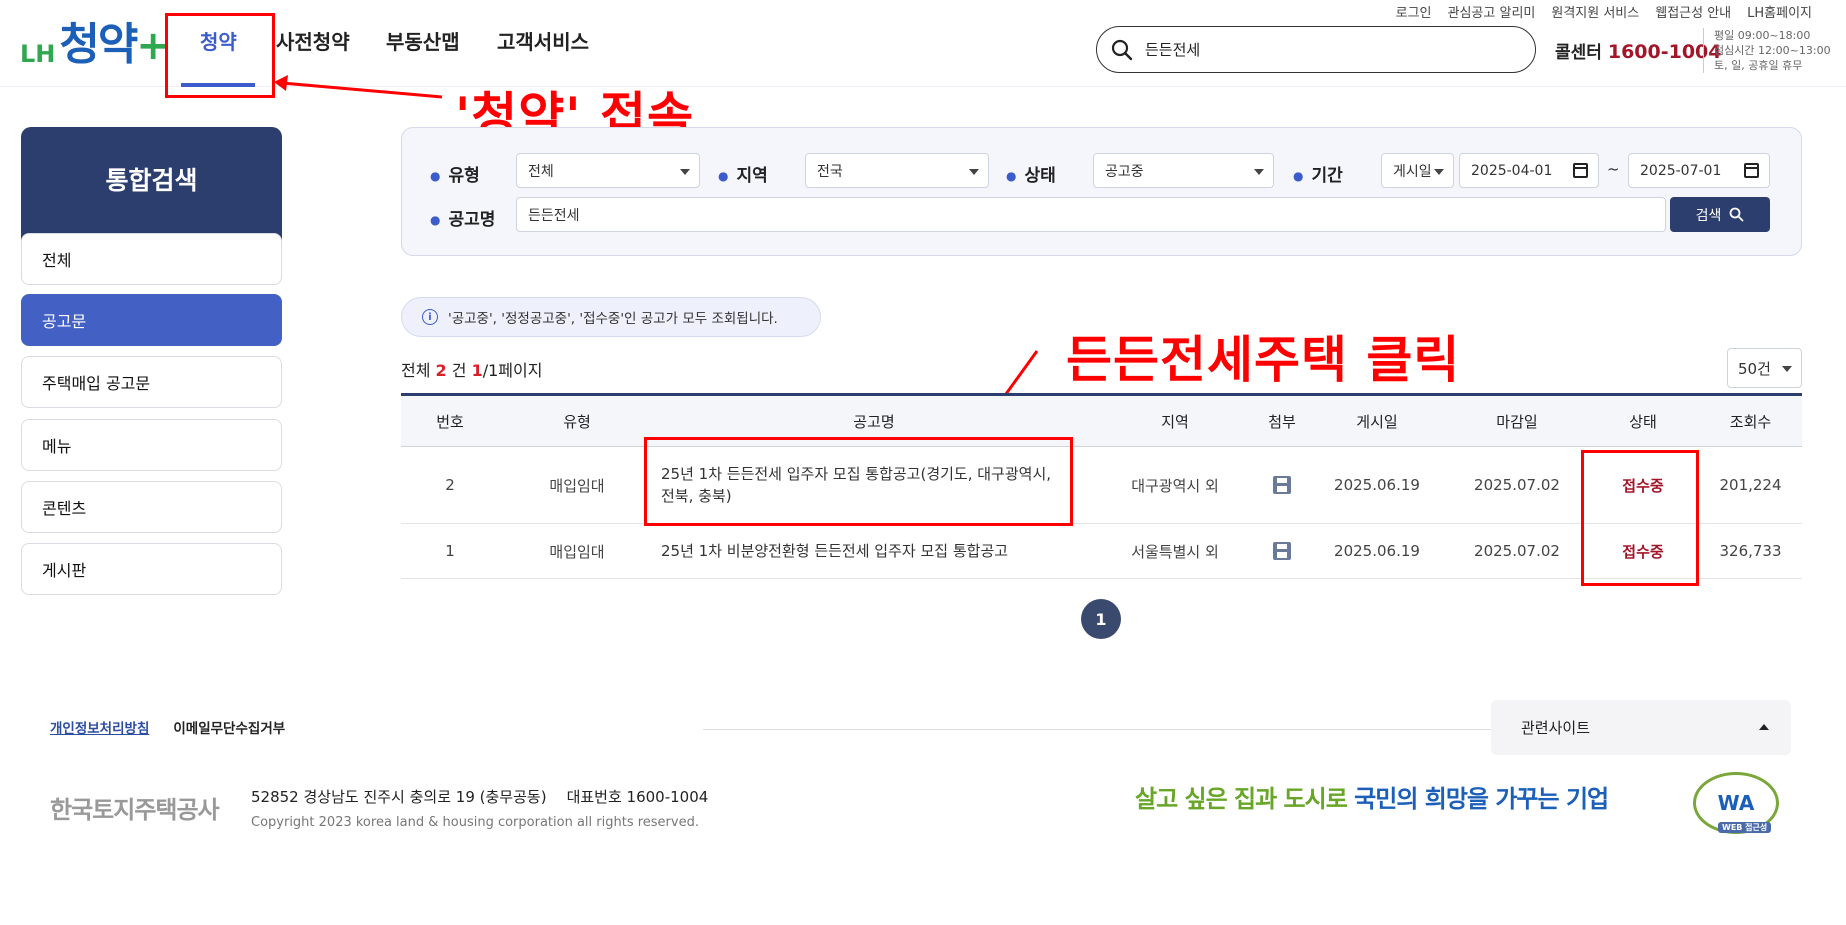  I want to click on pagination-current: 1, so click(1101, 619).